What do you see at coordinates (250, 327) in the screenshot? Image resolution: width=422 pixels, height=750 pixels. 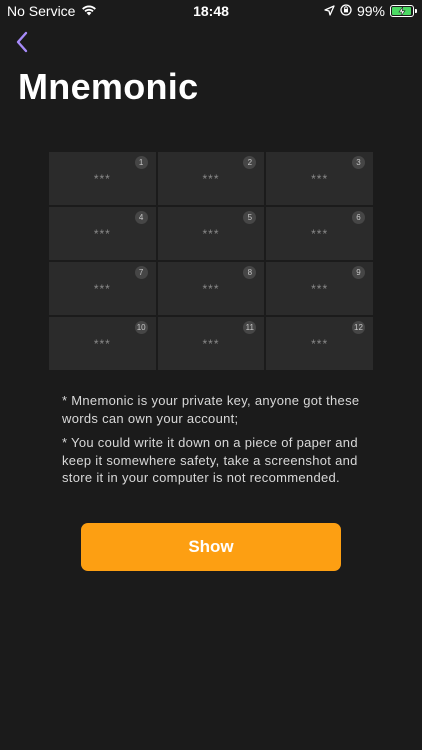 I see `mnemonic-word-index-badge: 11` at bounding box center [250, 327].